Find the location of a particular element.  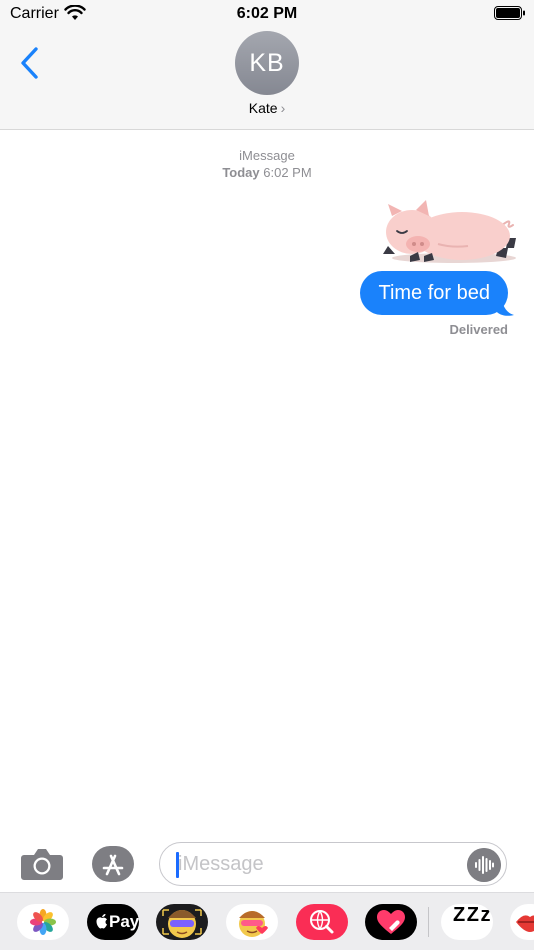

photos-app-icon is located at coordinates (43, 922).